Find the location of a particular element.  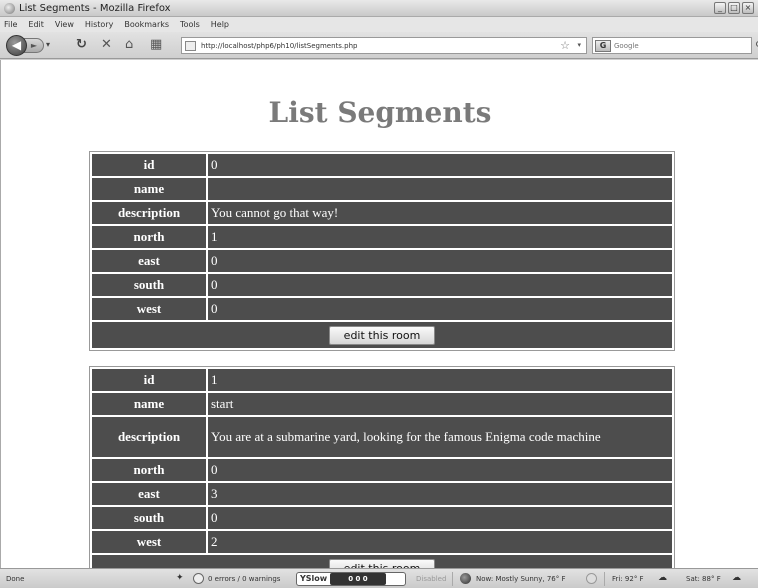

forward-button: ► is located at coordinates (34, 45).